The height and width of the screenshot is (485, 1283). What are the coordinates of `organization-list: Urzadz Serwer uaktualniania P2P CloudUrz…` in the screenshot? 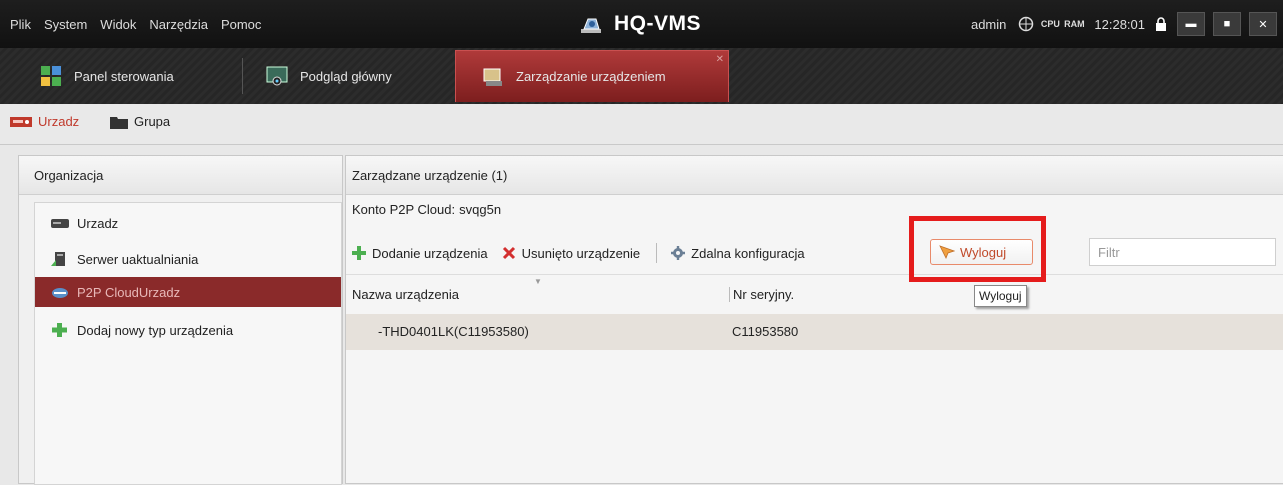 It's located at (188, 343).